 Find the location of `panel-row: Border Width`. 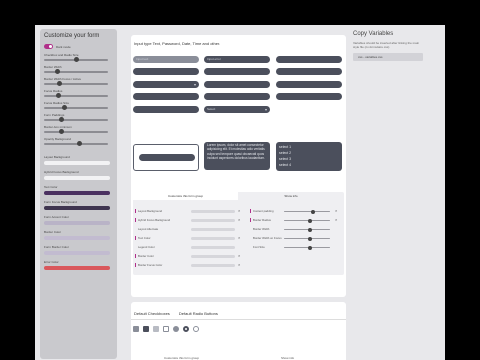

panel-row: Border Width is located at coordinates (296, 229).